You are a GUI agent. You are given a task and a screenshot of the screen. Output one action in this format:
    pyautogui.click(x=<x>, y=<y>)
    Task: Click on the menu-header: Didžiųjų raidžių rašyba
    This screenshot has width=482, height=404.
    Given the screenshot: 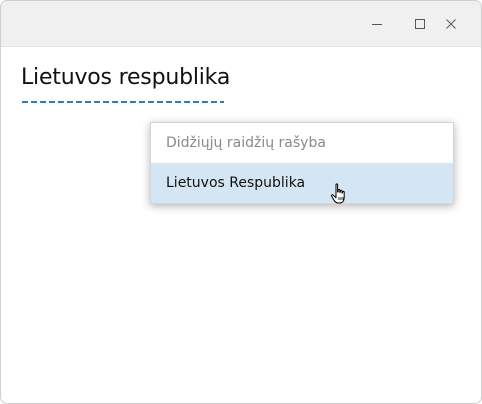 What is the action you would take?
    pyautogui.click(x=246, y=143)
    